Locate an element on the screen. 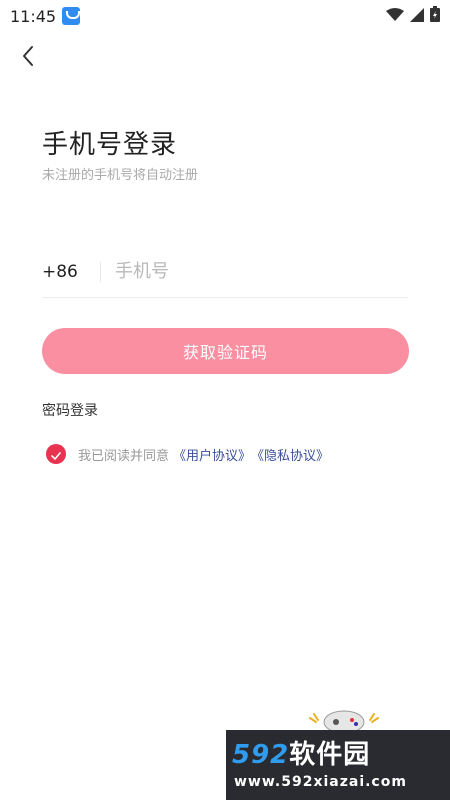 Image resolution: width=450 pixels, height=800 pixels. privacy-policy-link: 《隐私协议》 is located at coordinates (290, 454).